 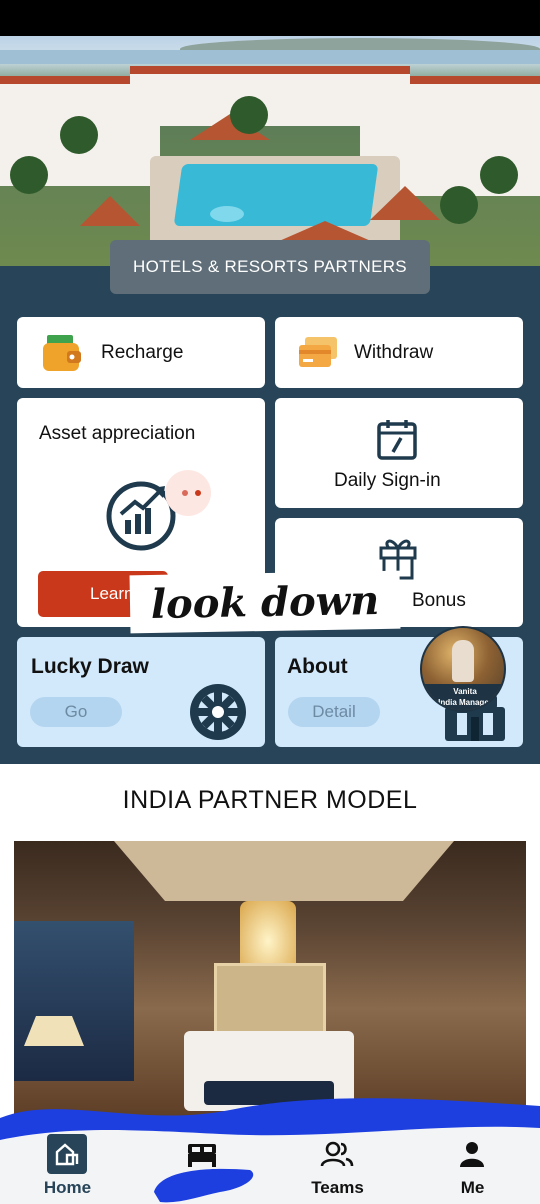 I want to click on asset-appreciation-label: Asset appreciation, so click(x=117, y=433).